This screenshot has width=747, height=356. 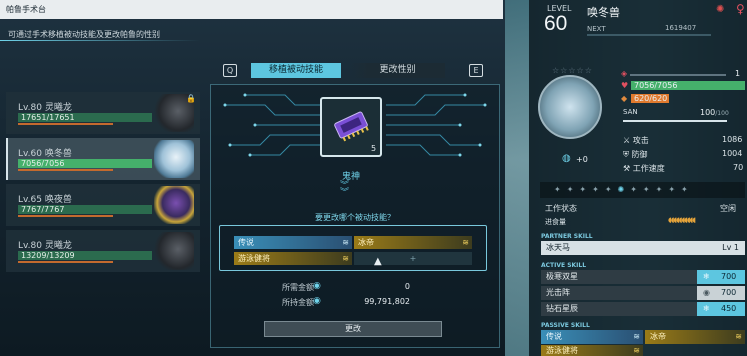 I want to click on item-name: 鬼神, so click(x=350, y=177).